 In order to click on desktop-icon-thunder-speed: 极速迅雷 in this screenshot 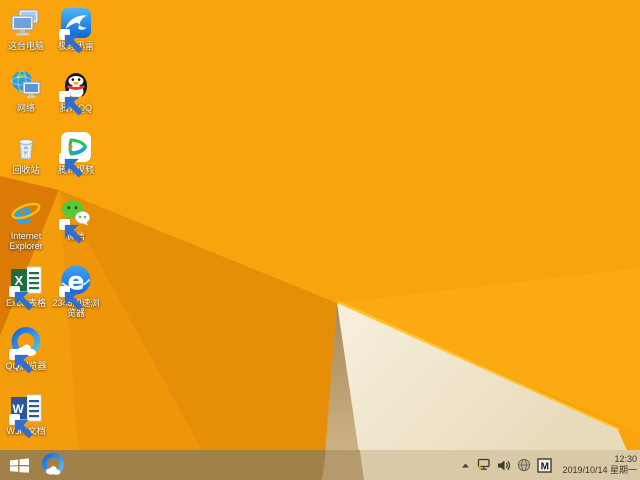, I will do `click(76, 30)`.